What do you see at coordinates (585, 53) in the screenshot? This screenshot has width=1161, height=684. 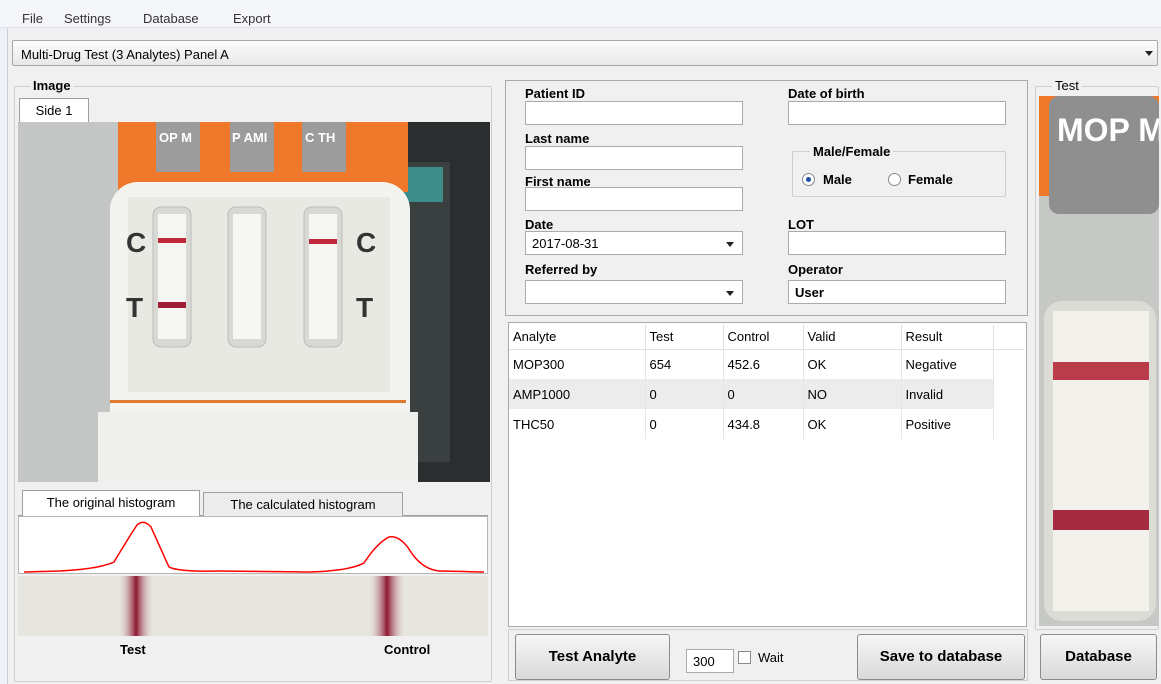 I see `panel-select: Multi-Drug Test (3 Analytes) Panel A` at bounding box center [585, 53].